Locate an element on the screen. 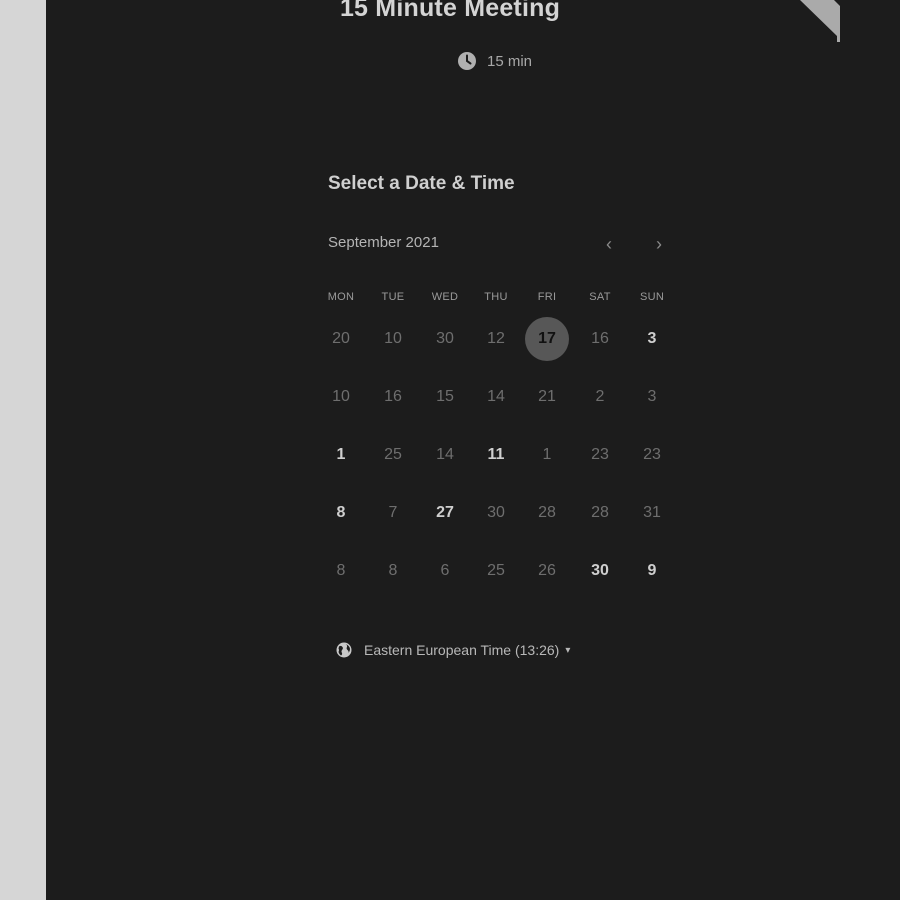  calendar-day: 27 is located at coordinates (445, 513).